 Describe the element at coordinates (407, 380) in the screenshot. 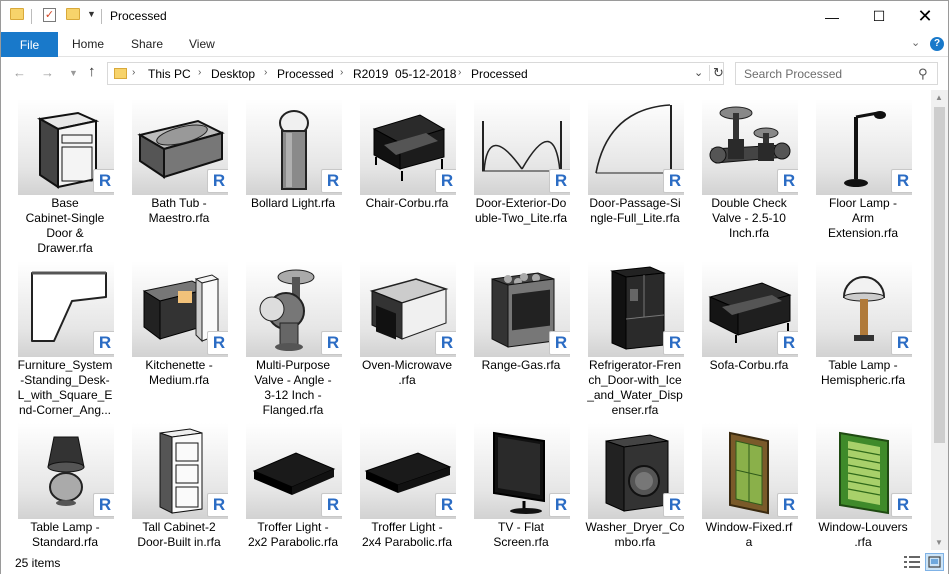

I see `file-name-line: .rfa` at that location.